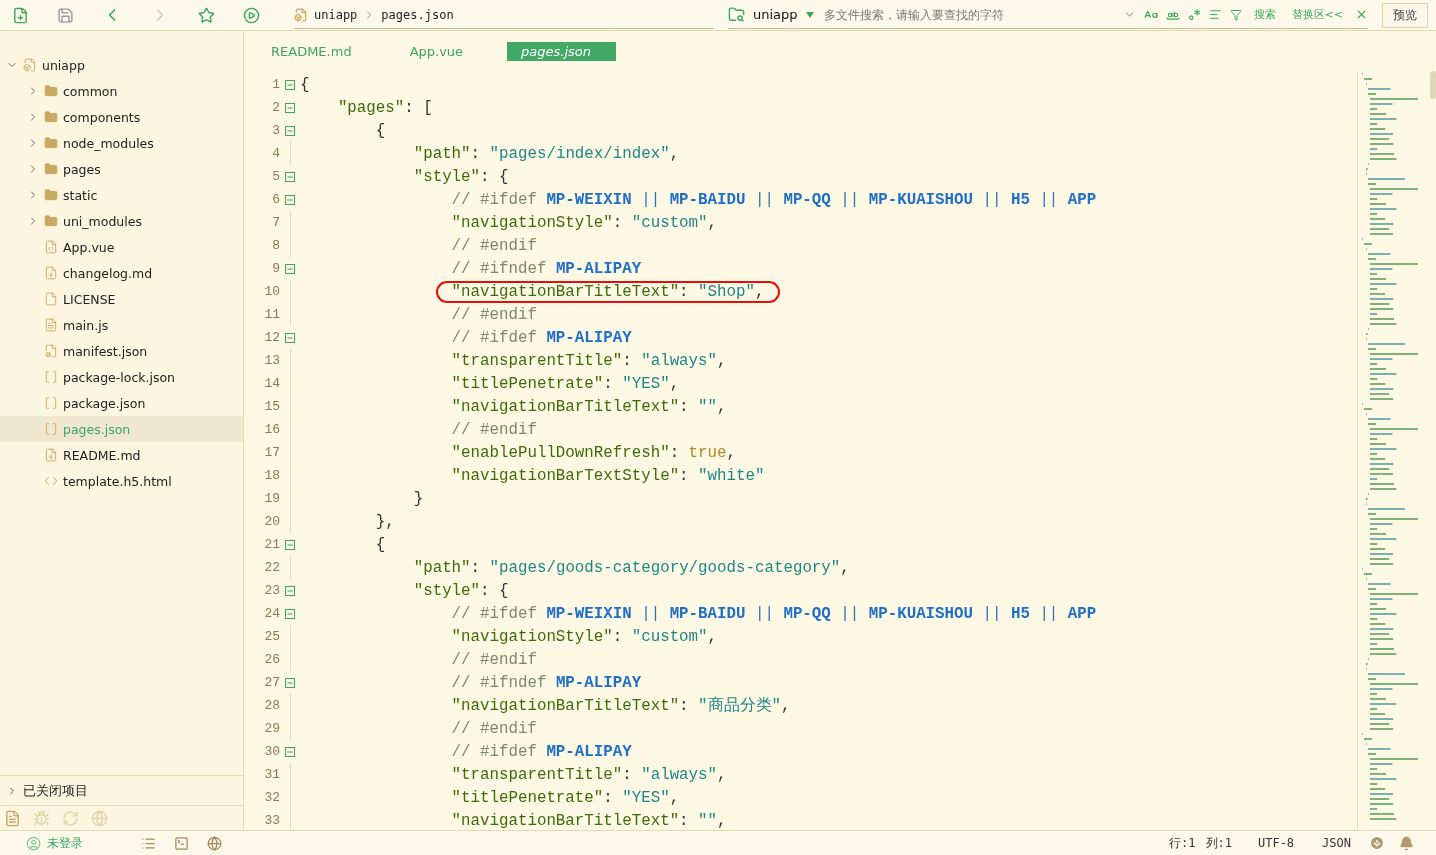 The image size is (1436, 855). I want to click on code-directive: MP-ALIPAY, so click(589, 751).